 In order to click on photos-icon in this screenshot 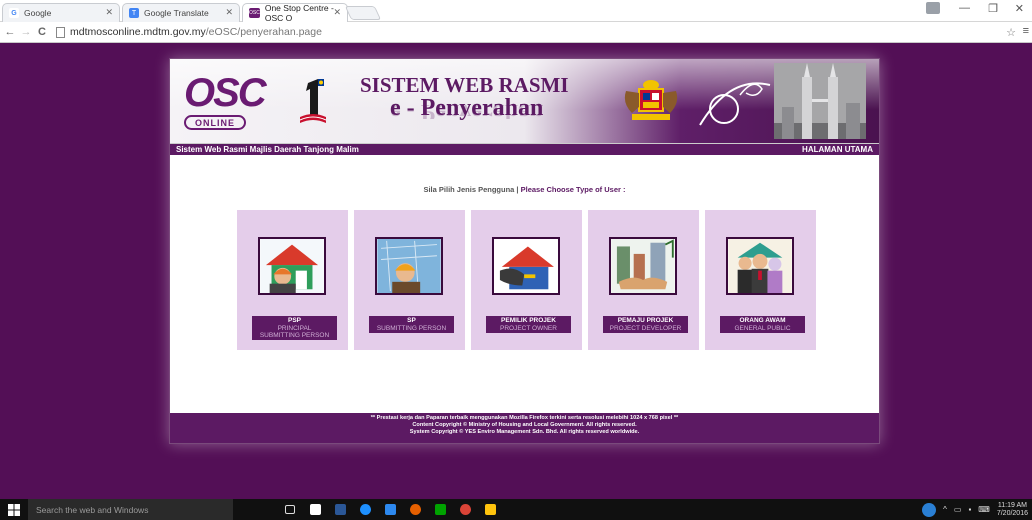, I will do `click(440, 509)`.